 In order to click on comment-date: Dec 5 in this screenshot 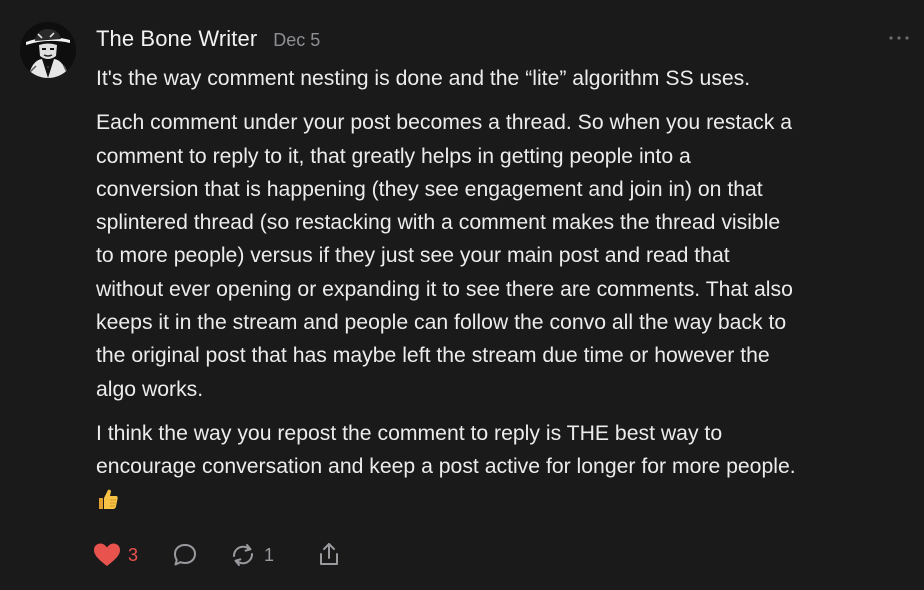, I will do `click(296, 40)`.